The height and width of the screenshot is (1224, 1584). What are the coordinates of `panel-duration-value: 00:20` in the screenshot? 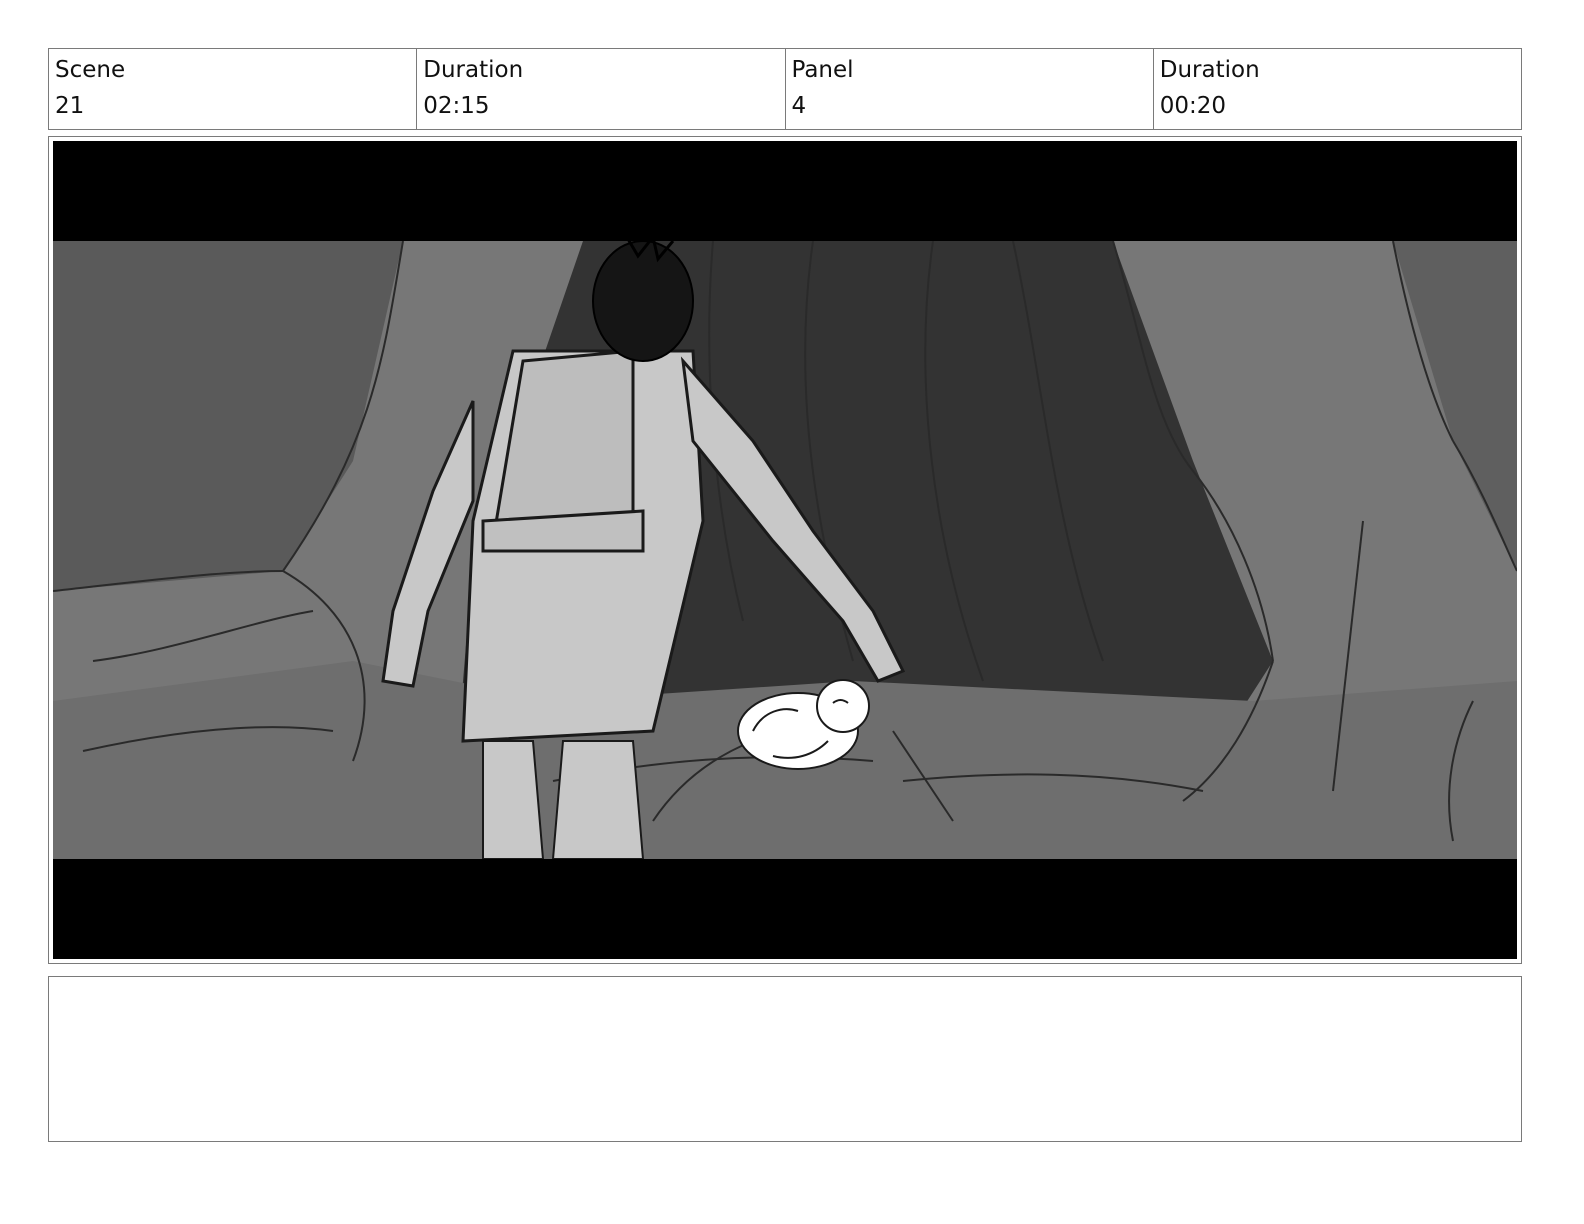 It's located at (1337, 106).